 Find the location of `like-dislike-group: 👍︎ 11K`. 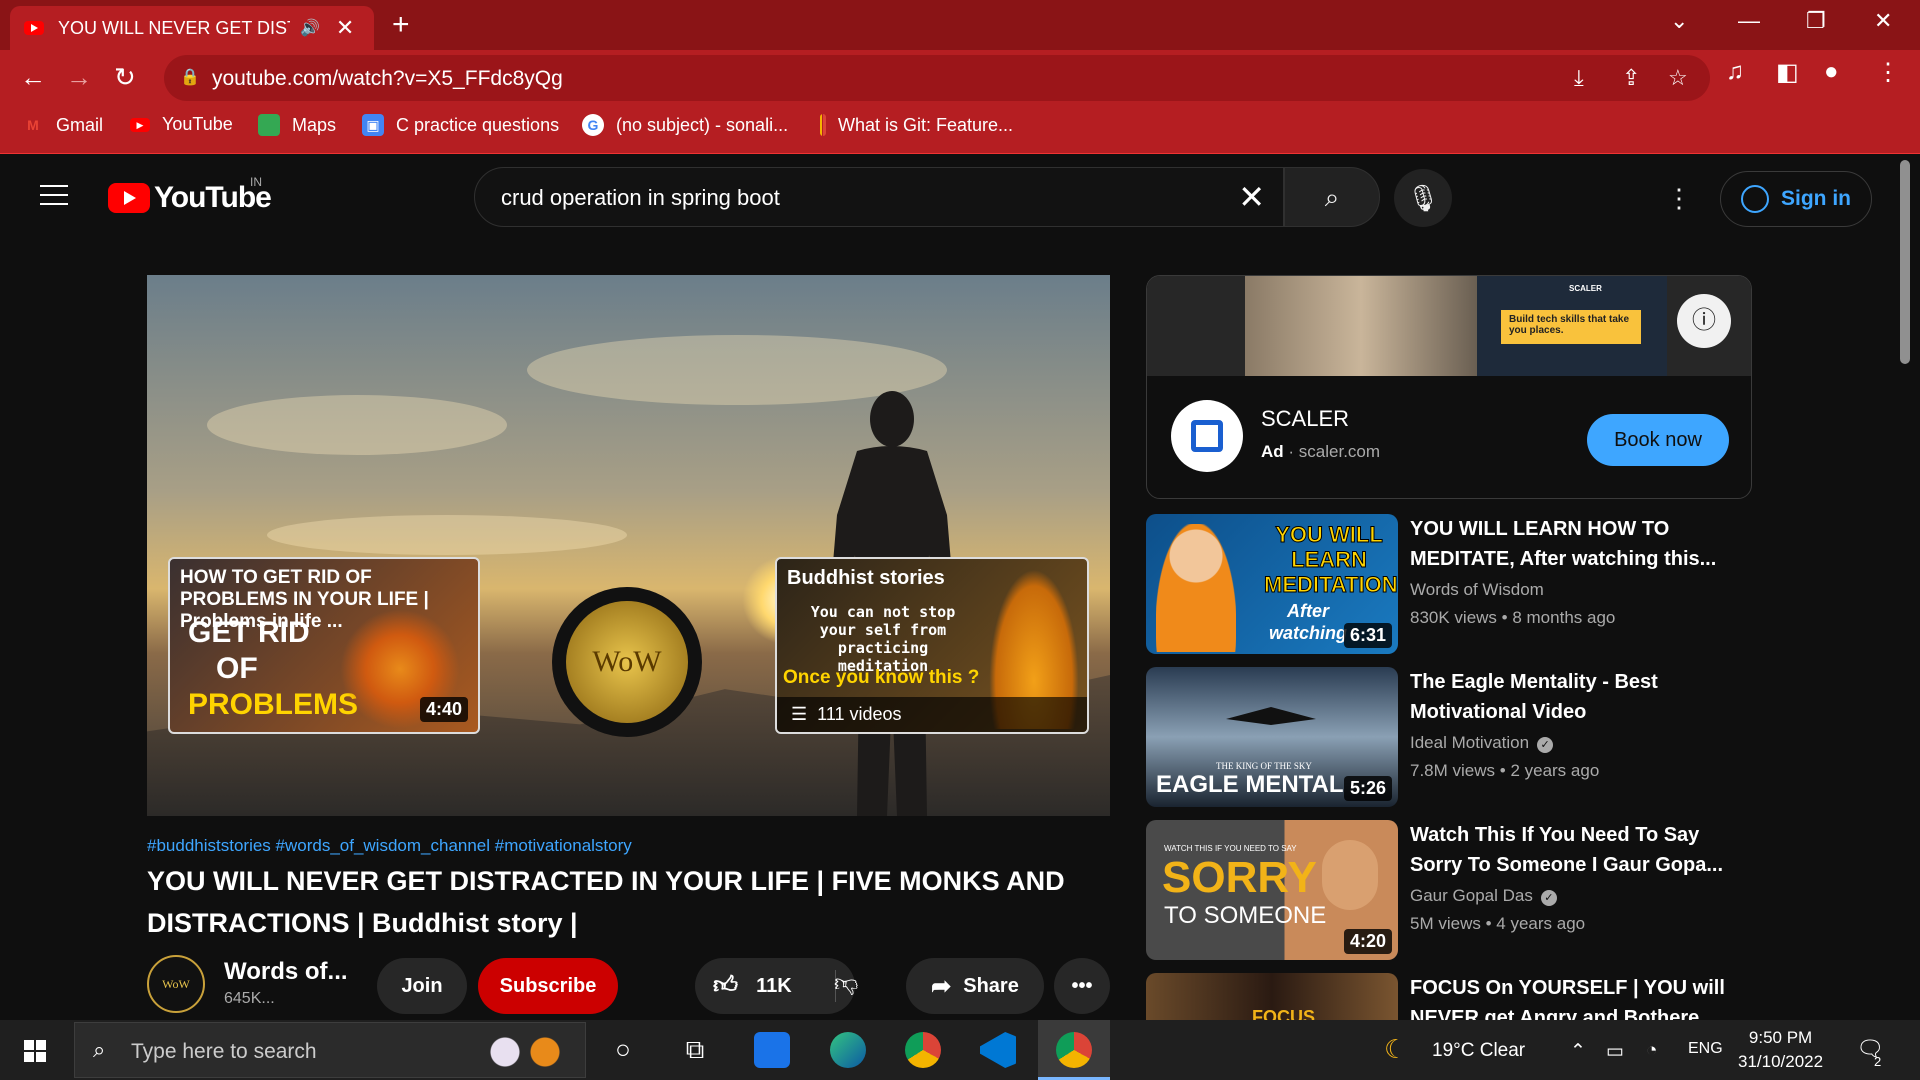

like-dislike-group: 👍︎ 11K is located at coordinates (775, 986).